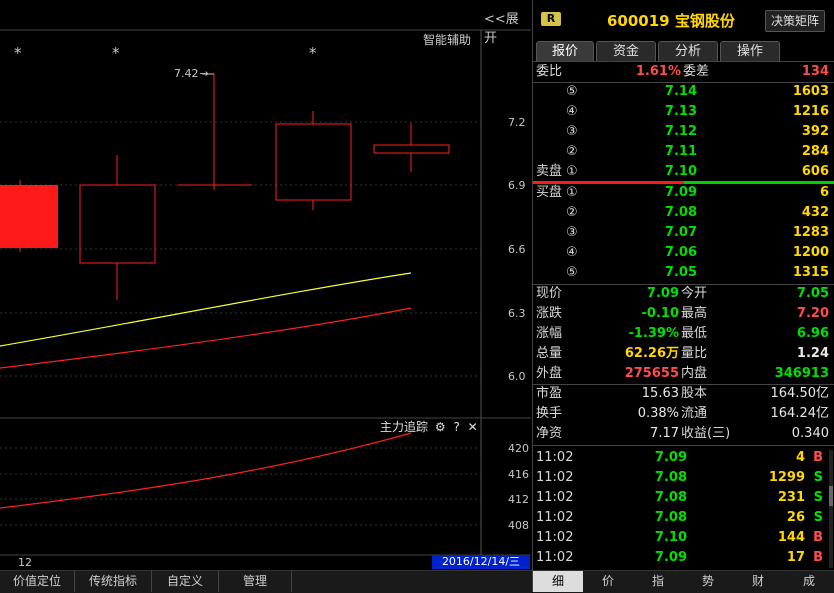 The image size is (834, 593). I want to click on panel-bottom-tabs: 细 价 指 势 财 成, so click(683, 581).